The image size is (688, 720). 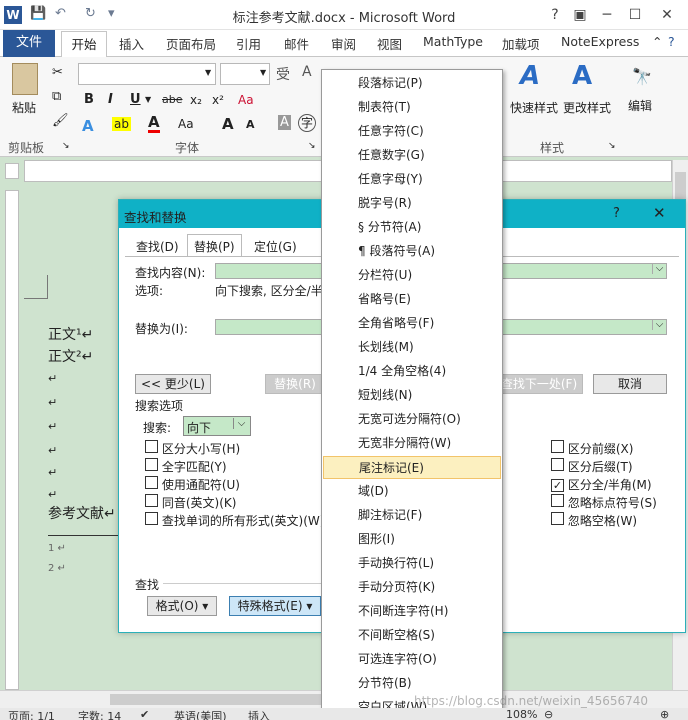 What do you see at coordinates (157, 245) in the screenshot?
I see `tab-find: 查找(D)` at bounding box center [157, 245].